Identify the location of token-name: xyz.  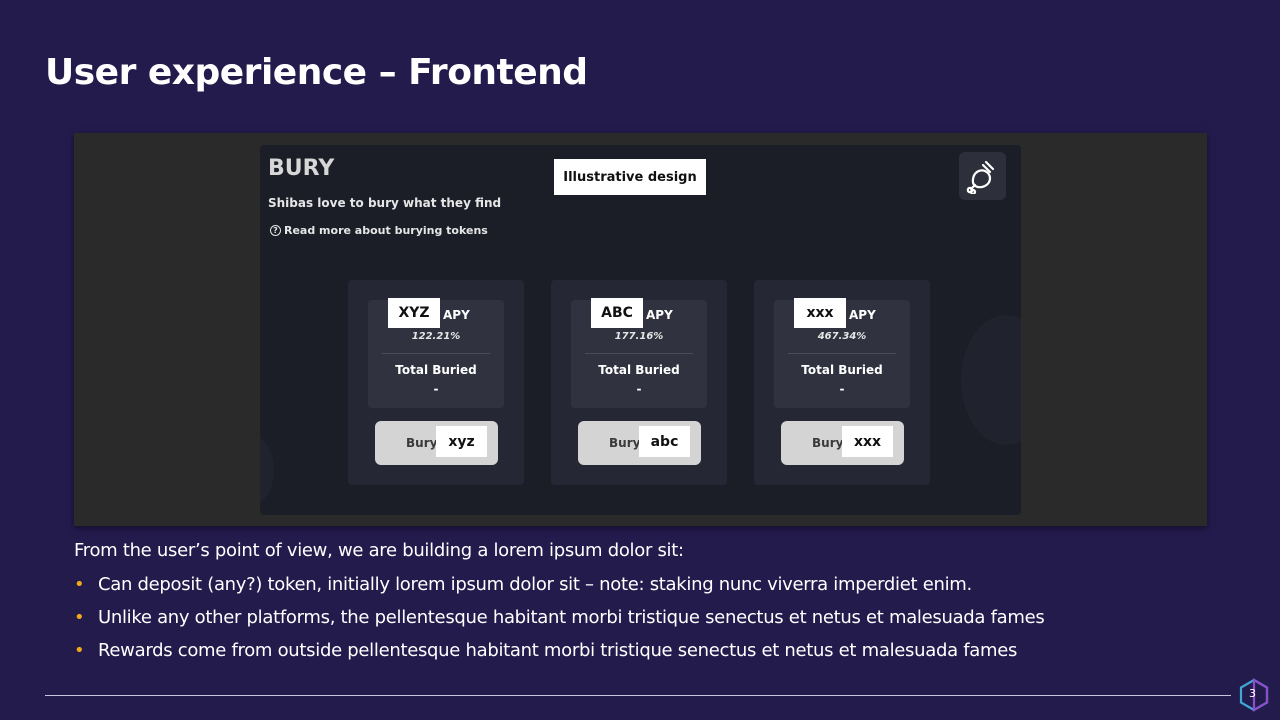
(461, 441).